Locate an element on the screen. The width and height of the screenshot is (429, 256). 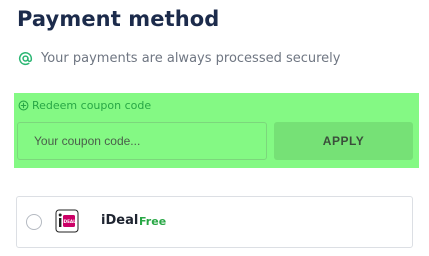
redeem-coupon-label: Redeem coupon code is located at coordinates (92, 105).